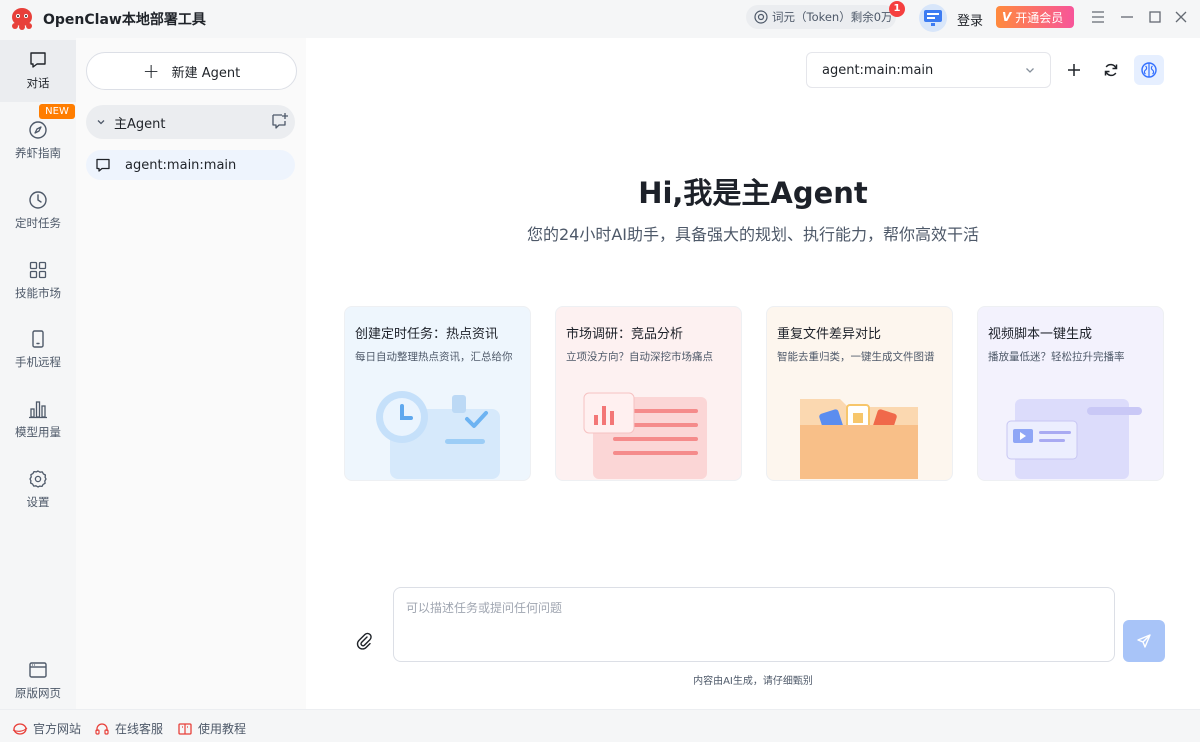 This screenshot has width=1200, height=742. I want to click on footer-link-label: 官方网站, so click(57, 729).